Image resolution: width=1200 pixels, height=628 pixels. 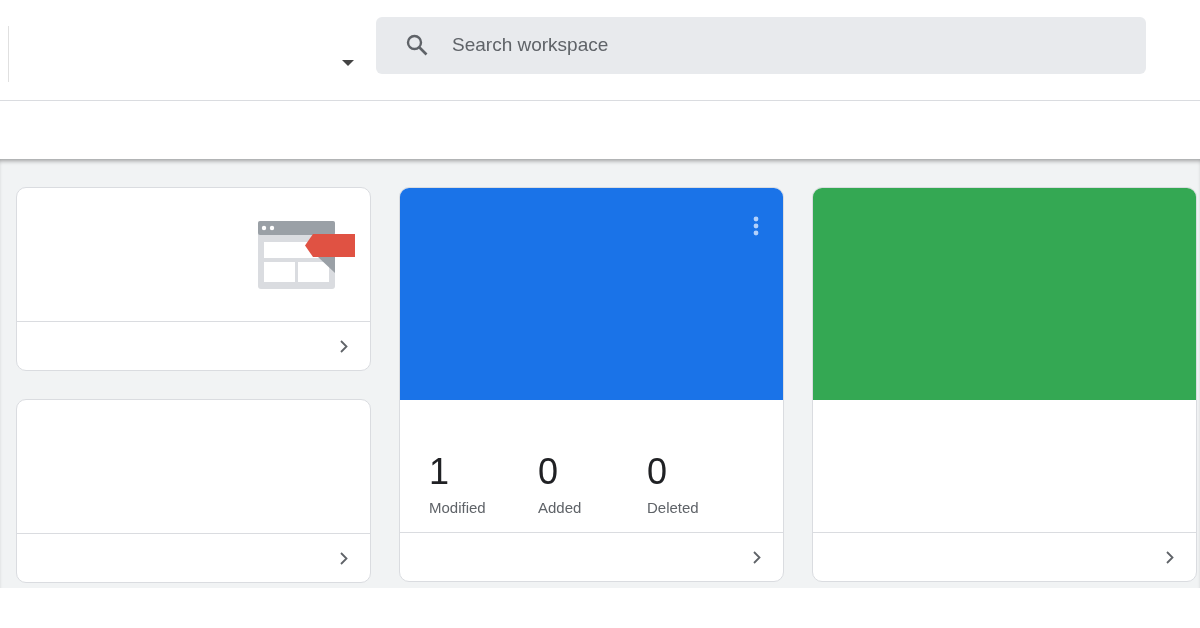 I want to click on tag-page-icon, so click(x=307, y=254).